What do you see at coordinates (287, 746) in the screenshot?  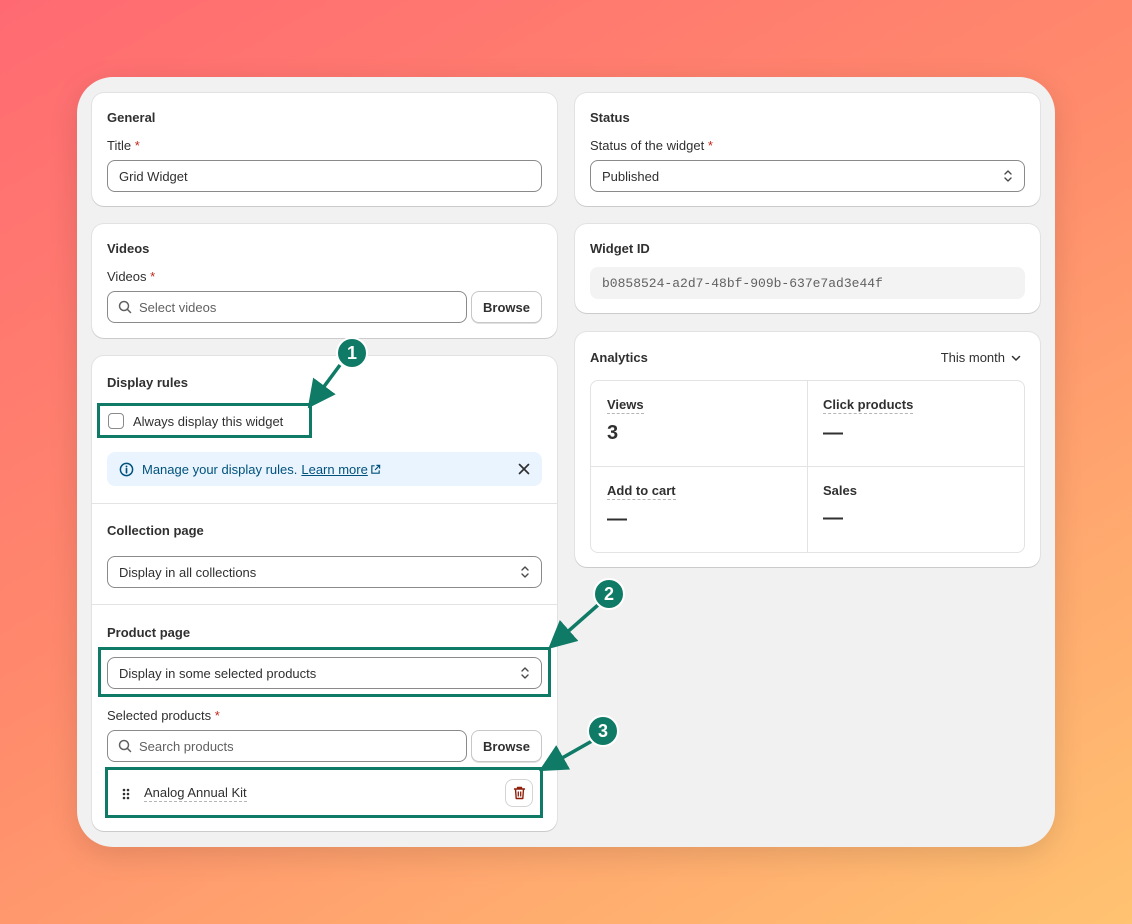 I see `products-search-input: Search products` at bounding box center [287, 746].